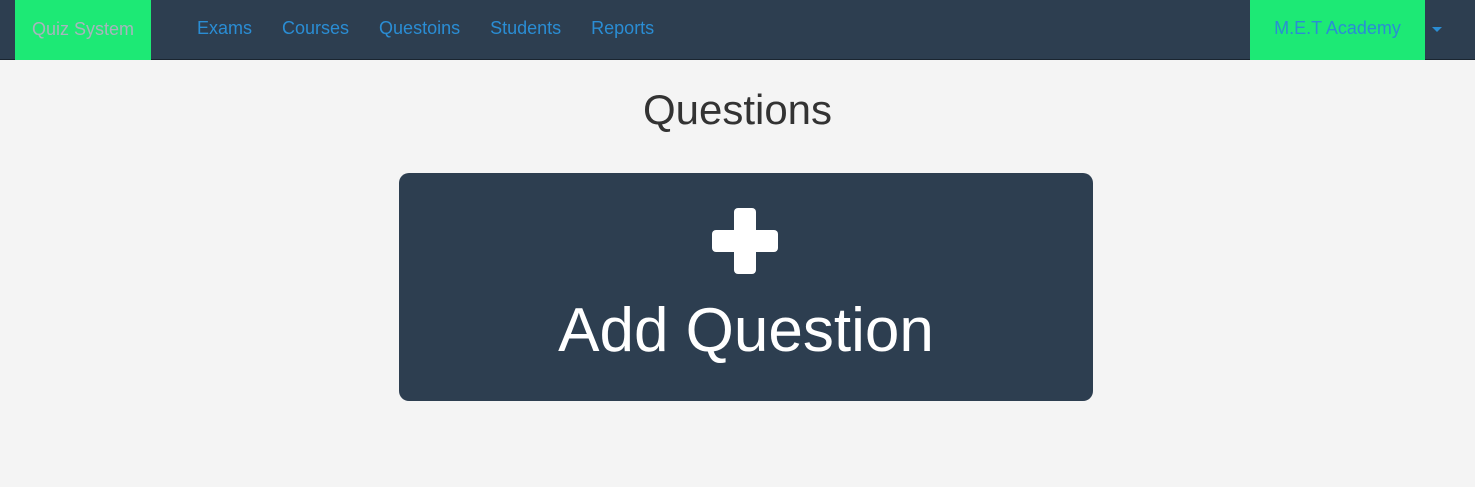 The height and width of the screenshot is (487, 1475). I want to click on nav-link-exams: Exams, so click(224, 30).